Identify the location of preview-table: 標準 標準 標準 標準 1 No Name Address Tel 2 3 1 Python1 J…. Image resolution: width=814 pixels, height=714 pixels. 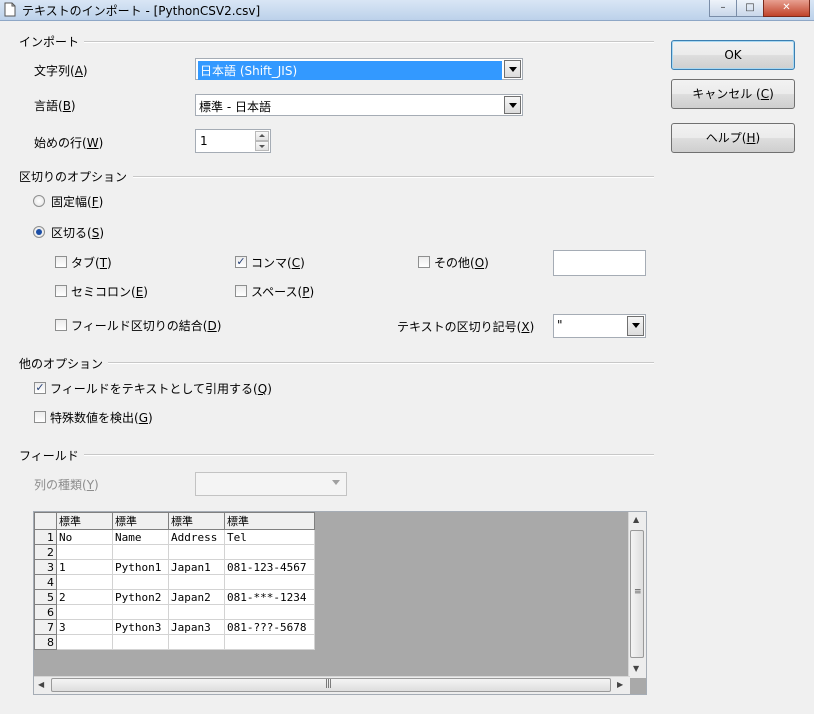
(174, 581).